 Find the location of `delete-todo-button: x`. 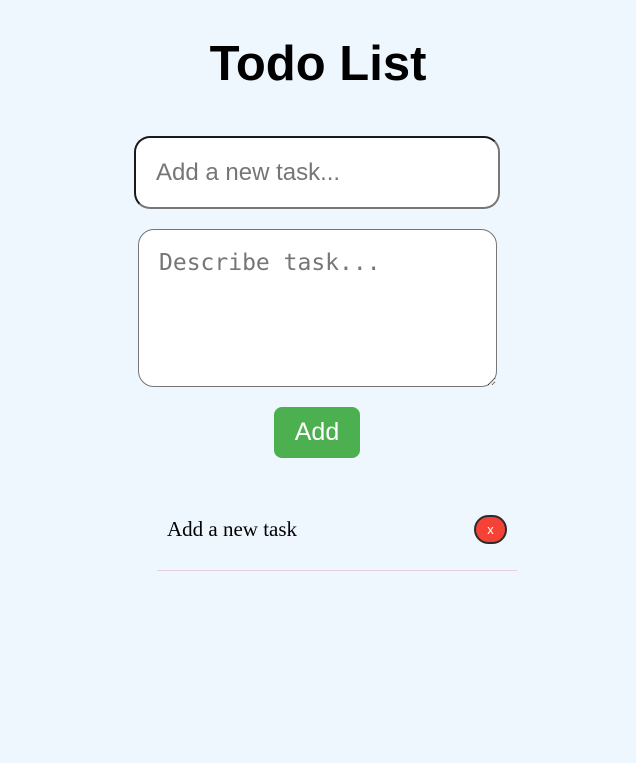

delete-todo-button: x is located at coordinates (490, 529).